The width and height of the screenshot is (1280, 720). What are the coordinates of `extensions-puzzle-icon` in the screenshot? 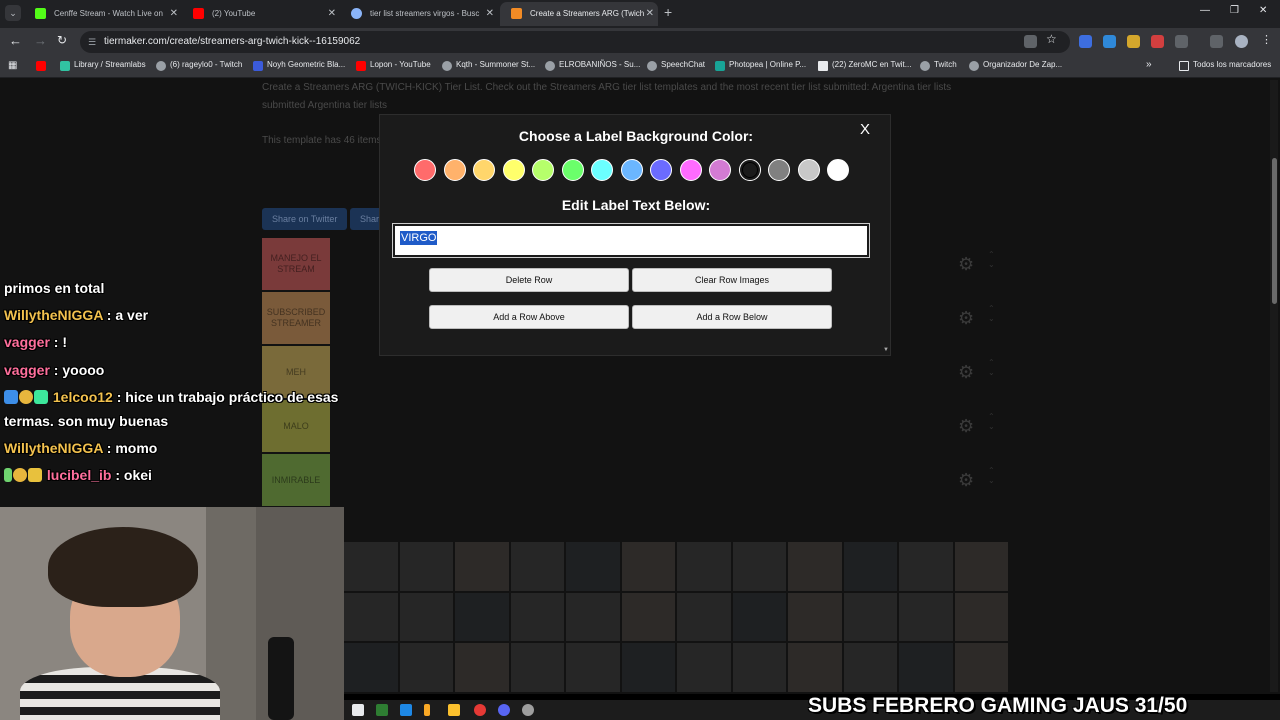 It's located at (1181, 41).